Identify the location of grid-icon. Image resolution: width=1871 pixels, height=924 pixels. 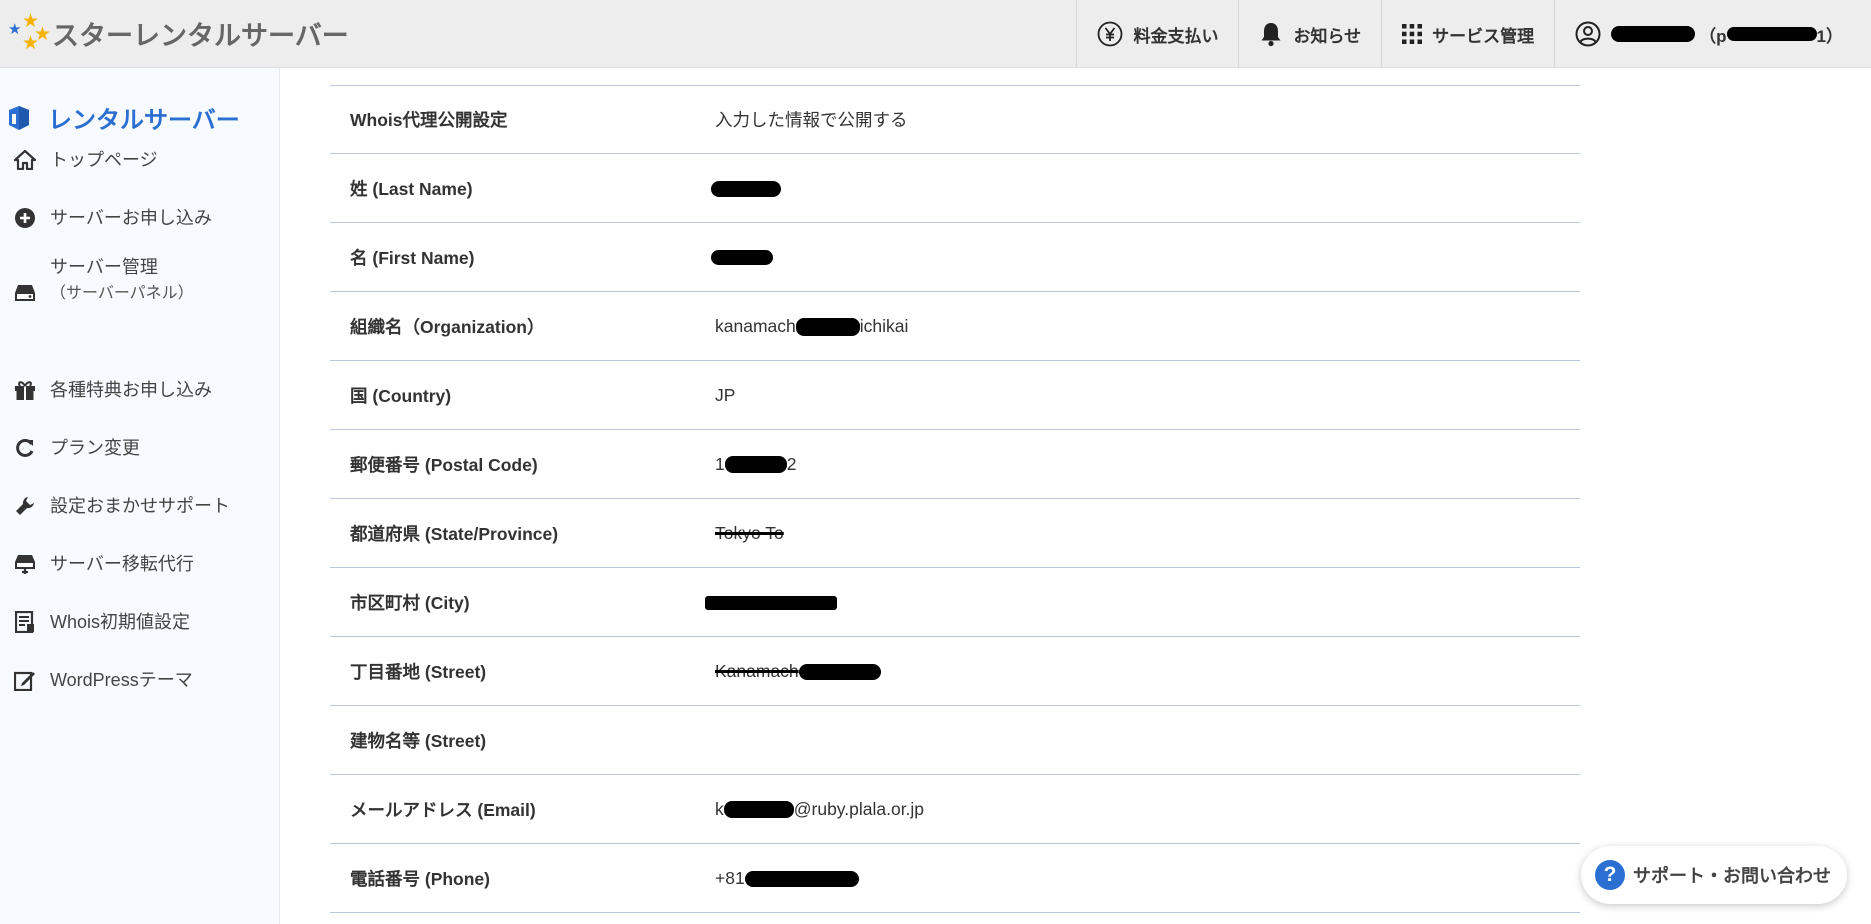
(1412, 34).